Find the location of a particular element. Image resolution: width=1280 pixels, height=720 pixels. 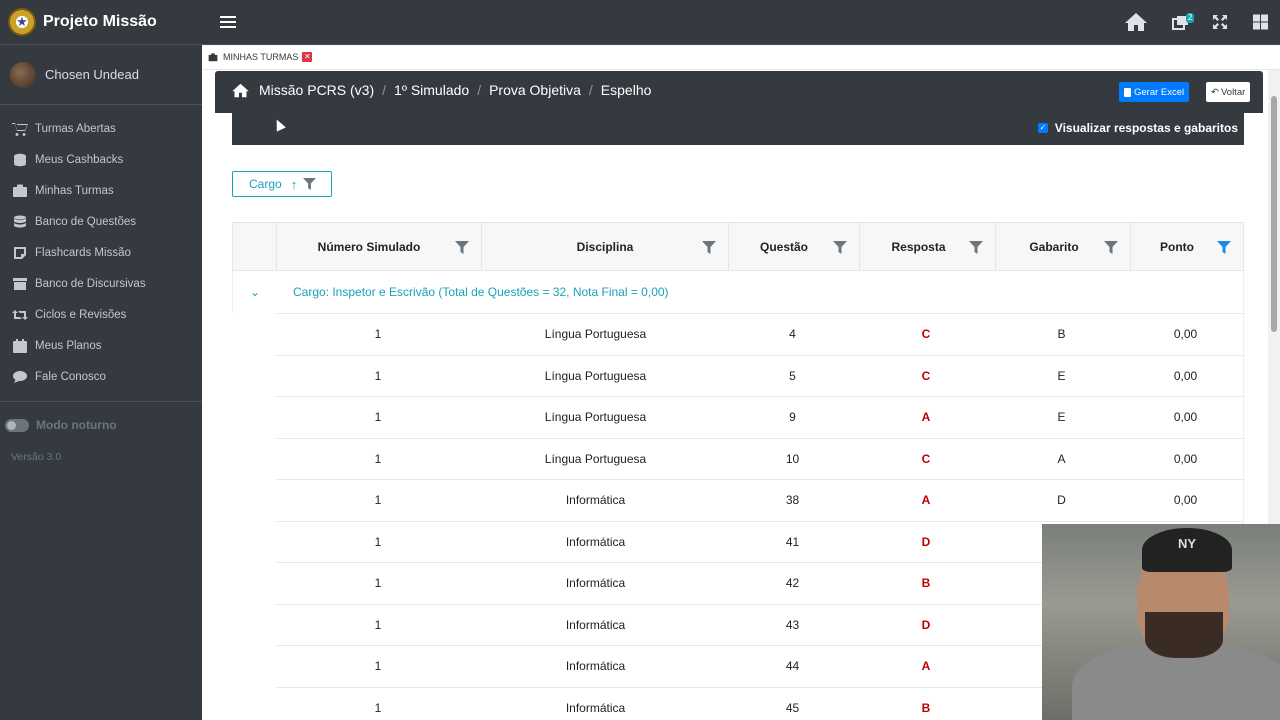

breadcrumb-item: Prova Objetiva is located at coordinates (535, 90).